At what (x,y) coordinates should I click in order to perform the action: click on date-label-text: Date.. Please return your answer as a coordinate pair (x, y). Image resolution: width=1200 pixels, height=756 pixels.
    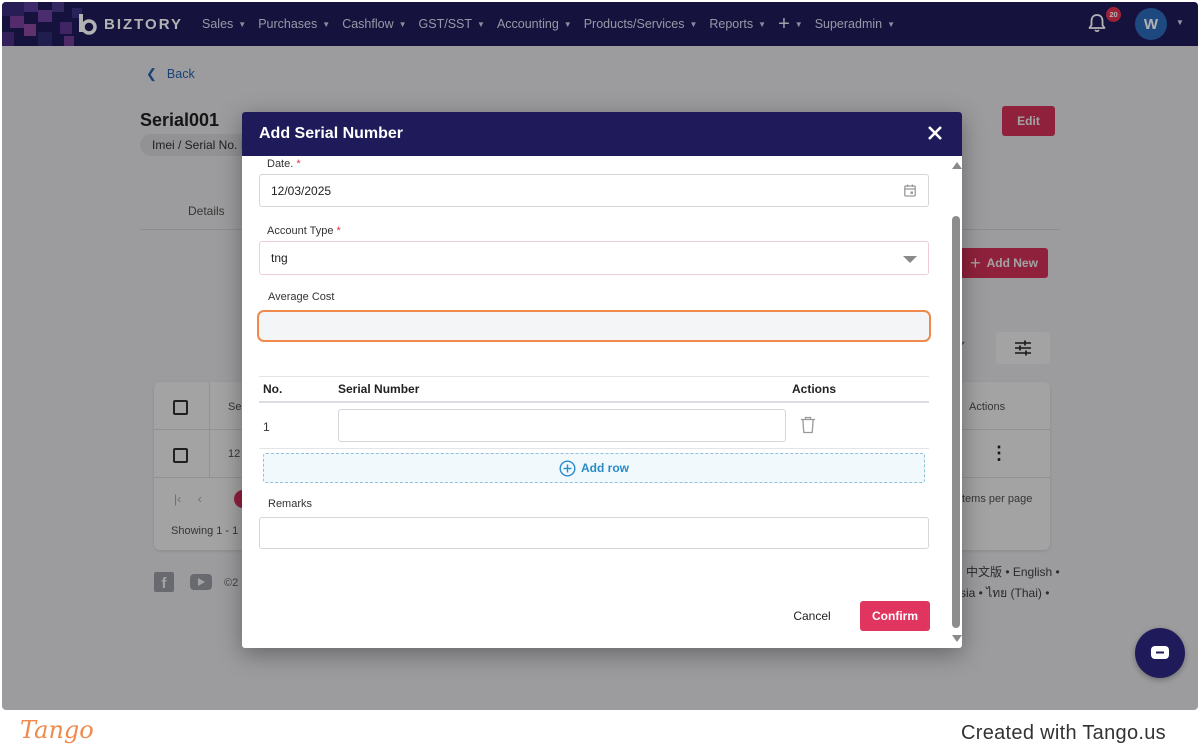
    Looking at the image, I should click on (280, 164).